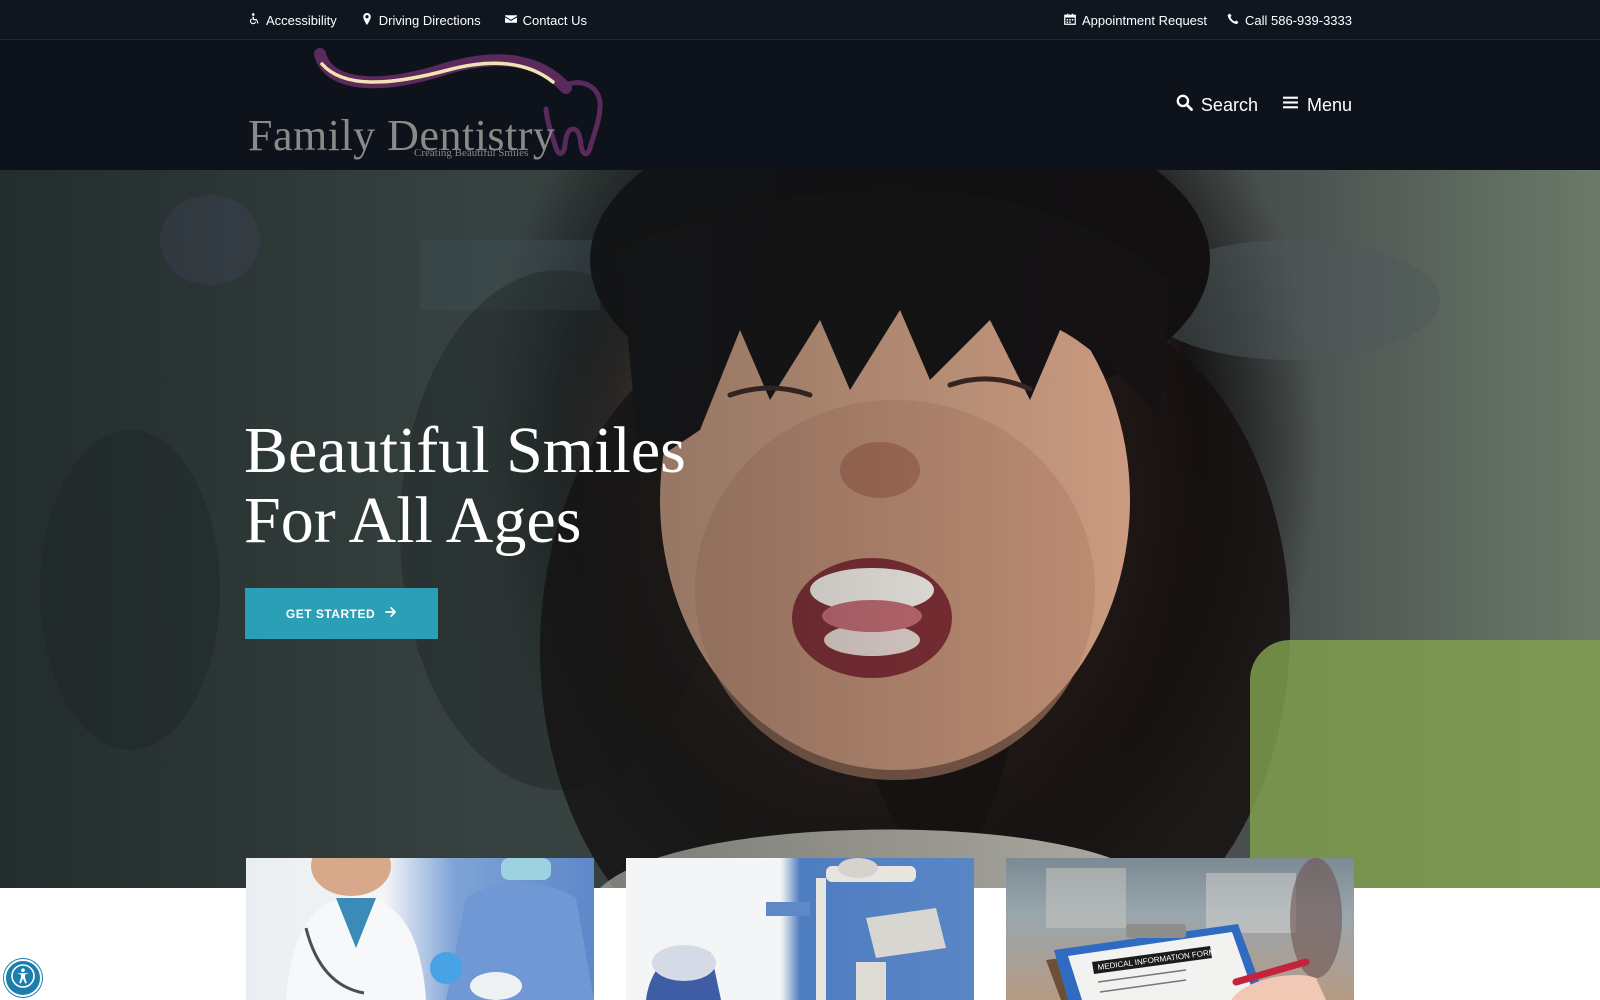 This screenshot has width=1600, height=1000. I want to click on accessibility-person-icon, so click(23, 978).